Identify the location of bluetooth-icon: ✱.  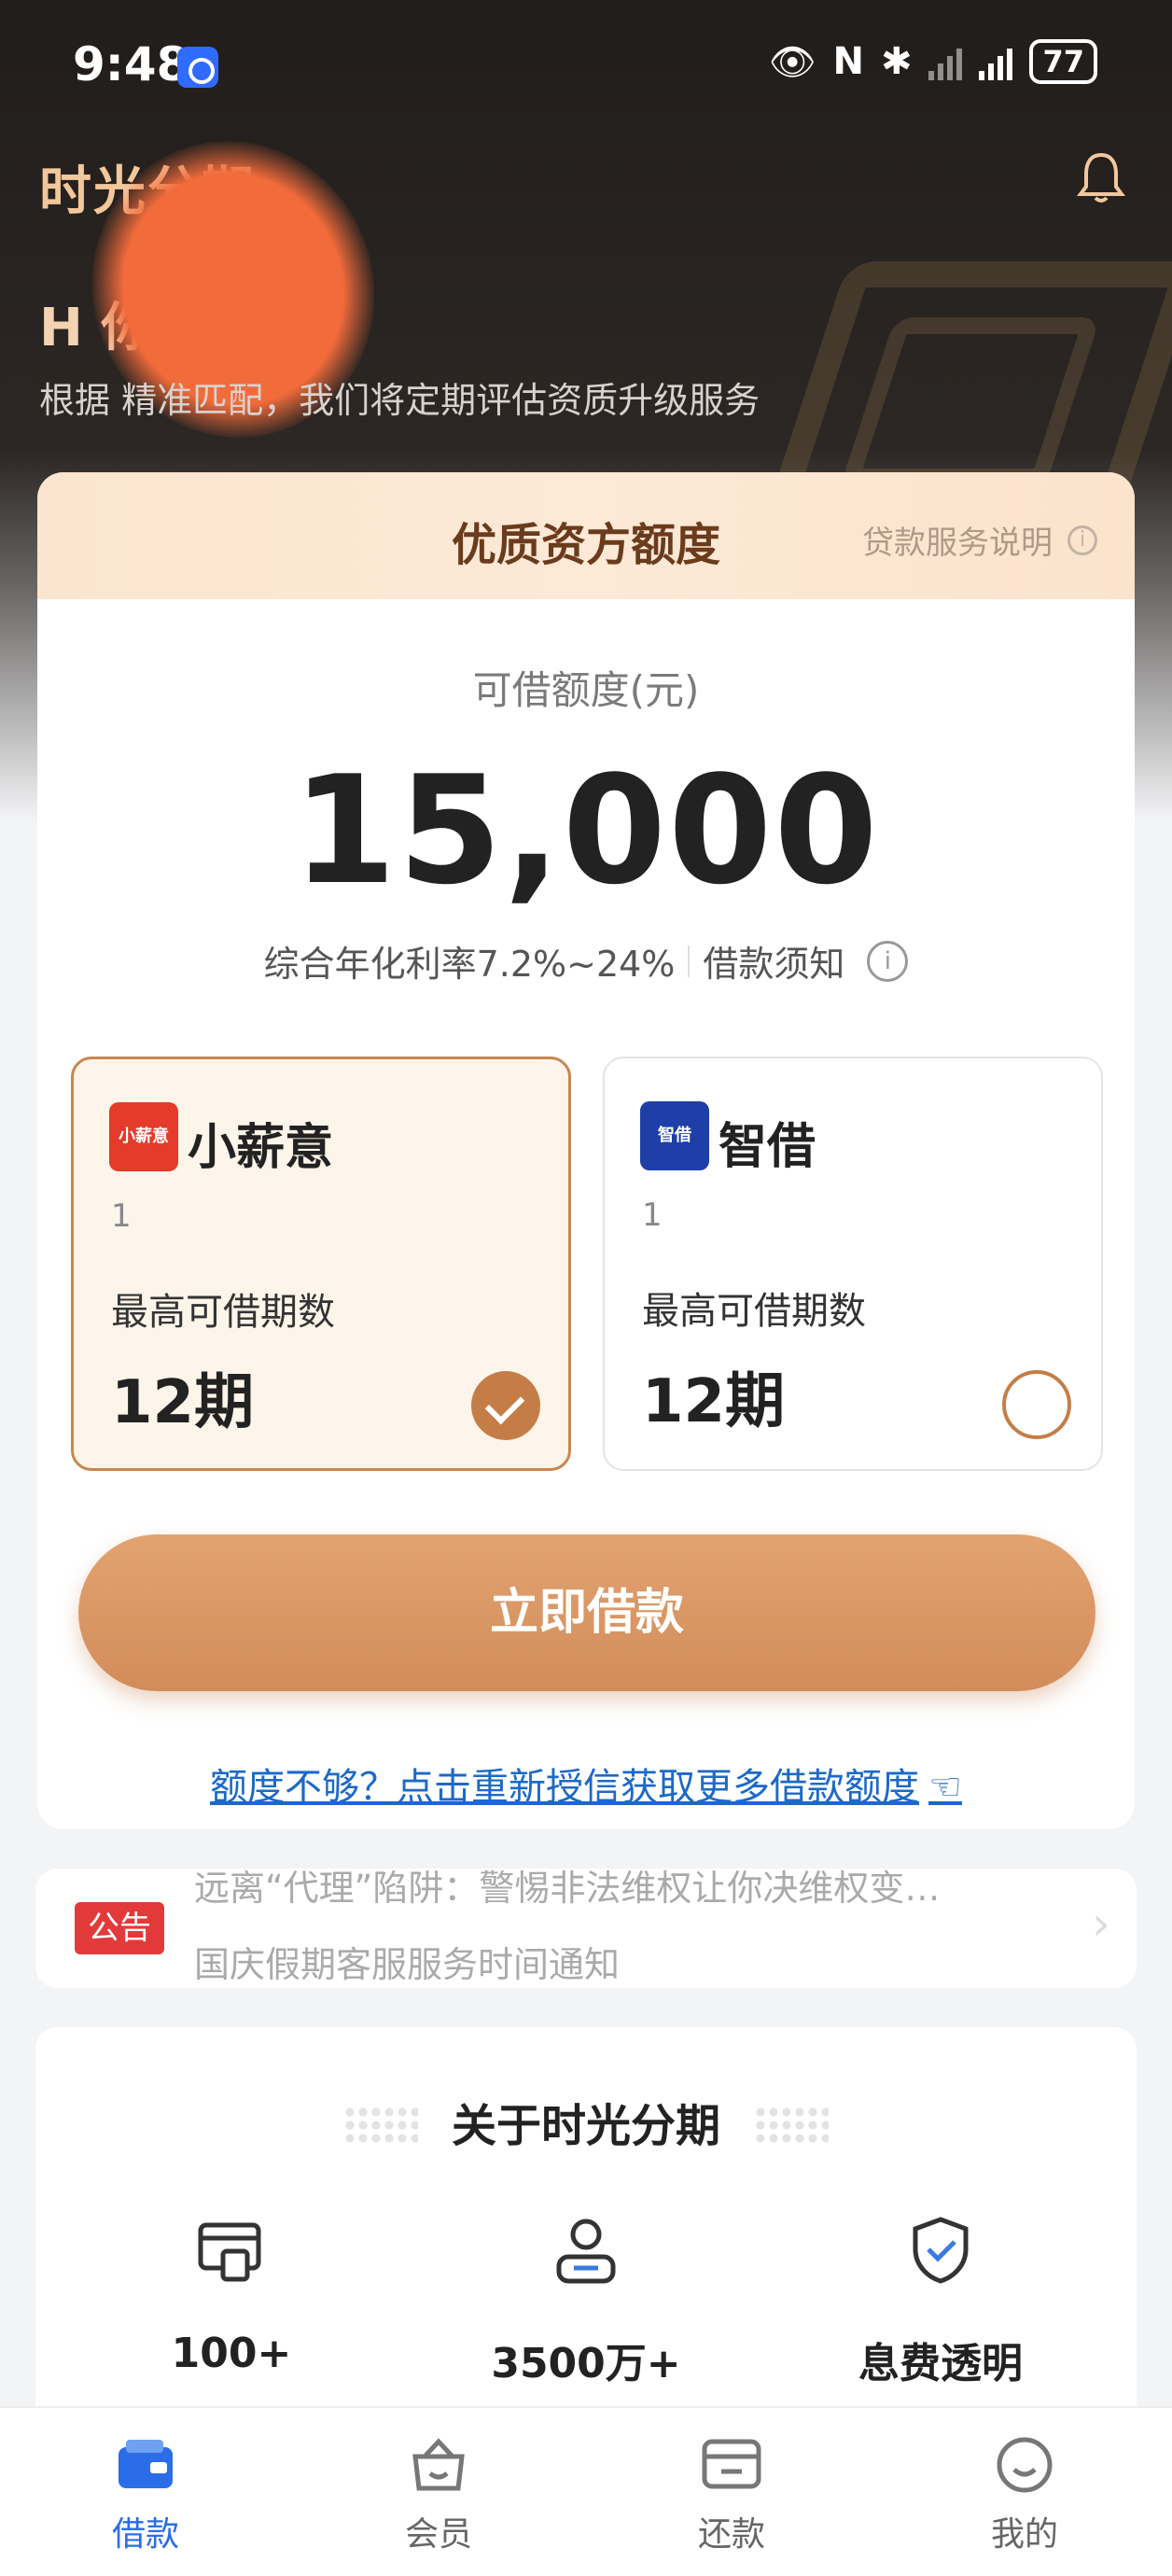
(896, 61).